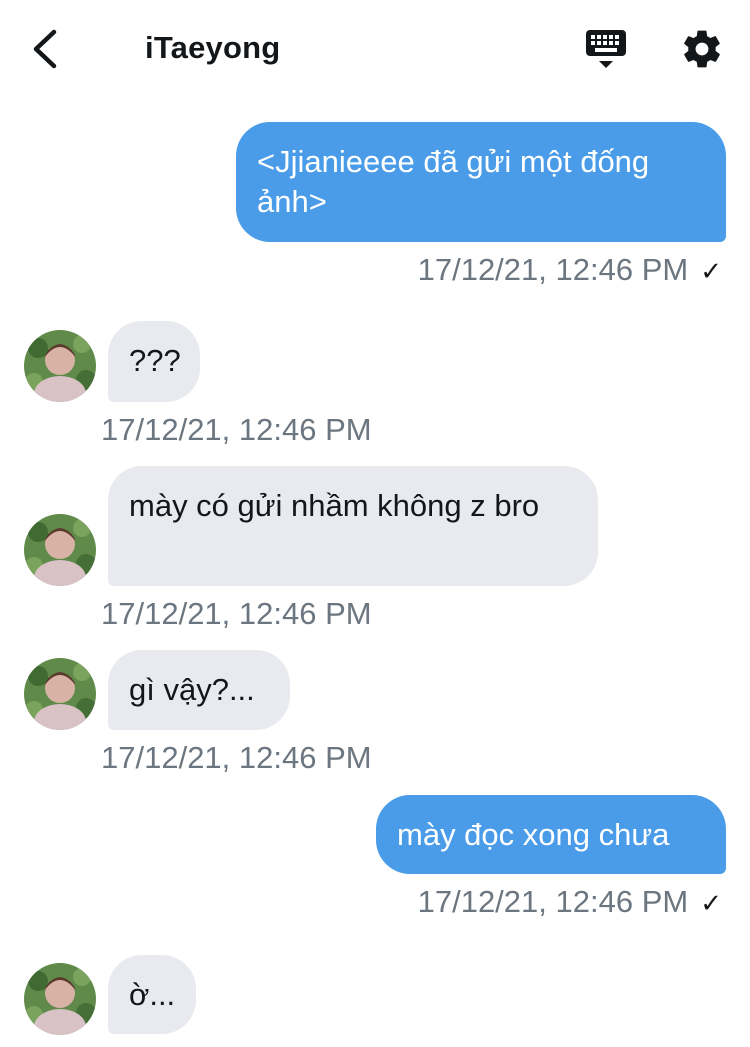 The height and width of the screenshot is (1047, 750). I want to click on outgoing-message-bubble: <Jjianieeee đã gửi một đống ảnh>, so click(481, 182).